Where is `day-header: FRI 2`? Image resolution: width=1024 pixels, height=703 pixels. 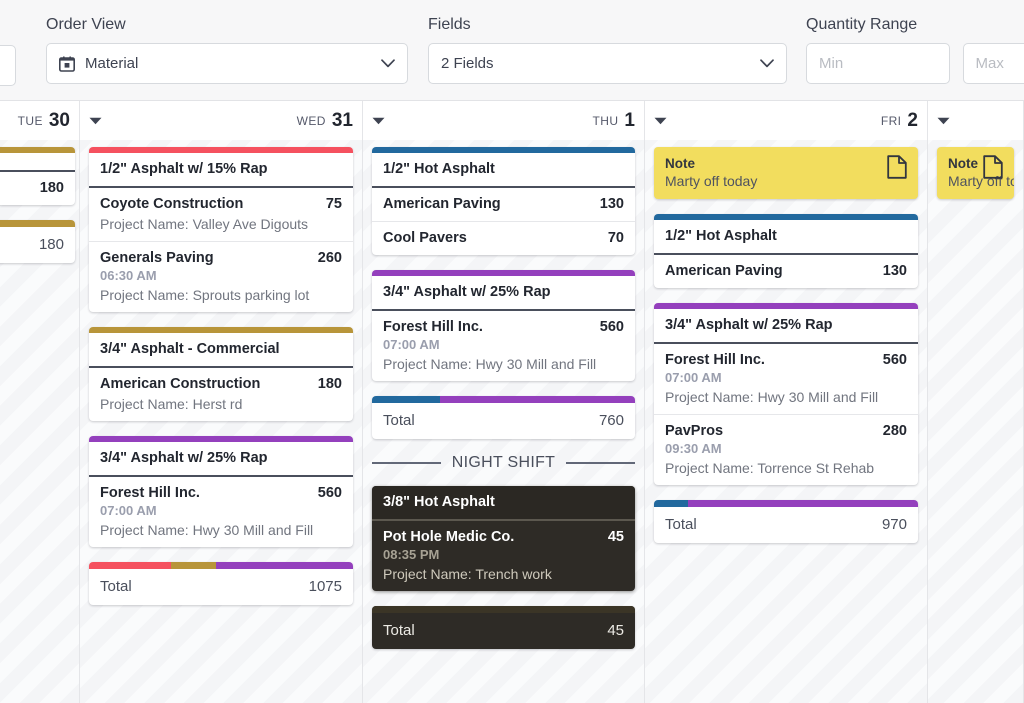
day-header: FRI 2 is located at coordinates (786, 120).